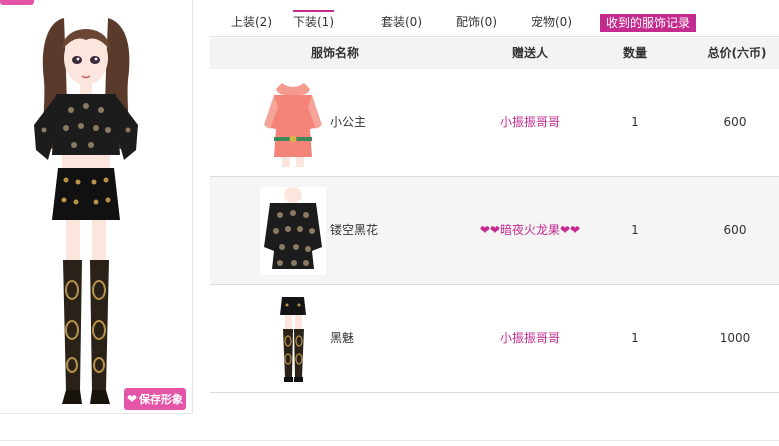  I want to click on tab-bottoms: 下装(1), so click(313, 21).